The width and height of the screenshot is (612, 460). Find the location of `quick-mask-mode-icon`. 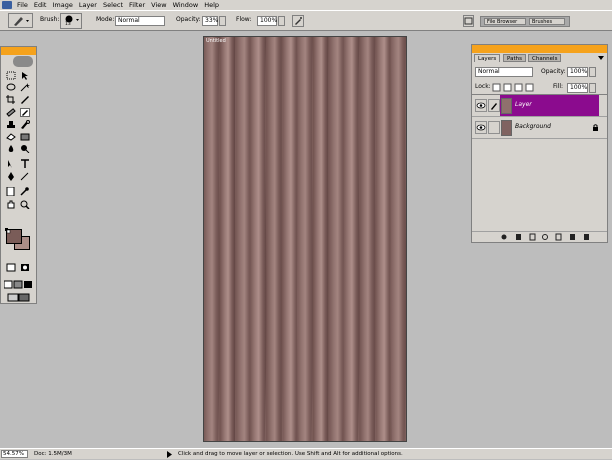

quick-mask-mode-icon is located at coordinates (25, 267).